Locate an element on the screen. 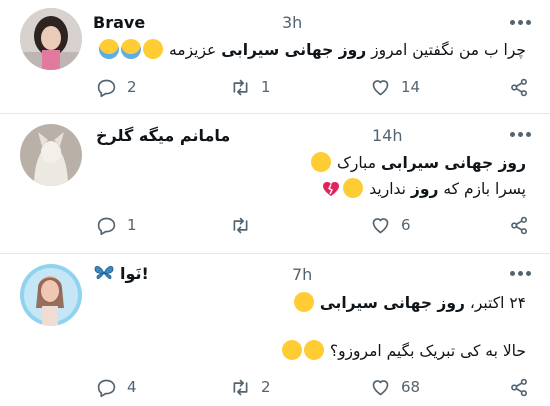 The image size is (550, 406). tweet-text-line-2: پسرا بازم که روز ندارید is located at coordinates (423, 188).